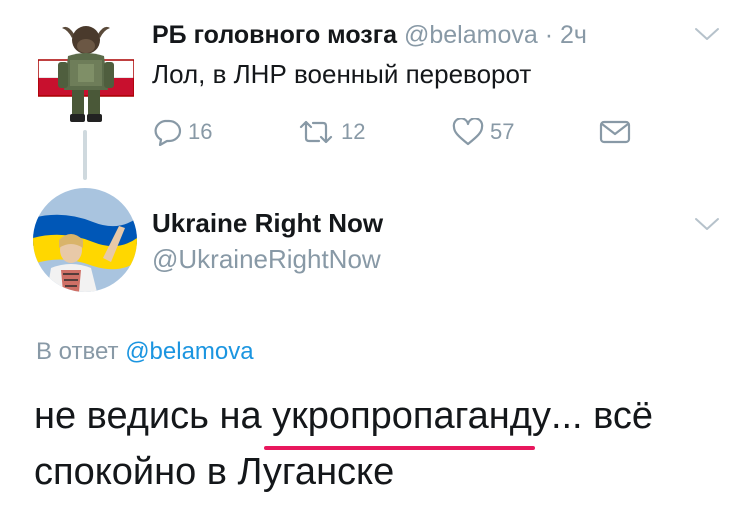 The image size is (750, 512). Describe the element at coordinates (167, 132) in the screenshot. I see `reply-icon` at that location.